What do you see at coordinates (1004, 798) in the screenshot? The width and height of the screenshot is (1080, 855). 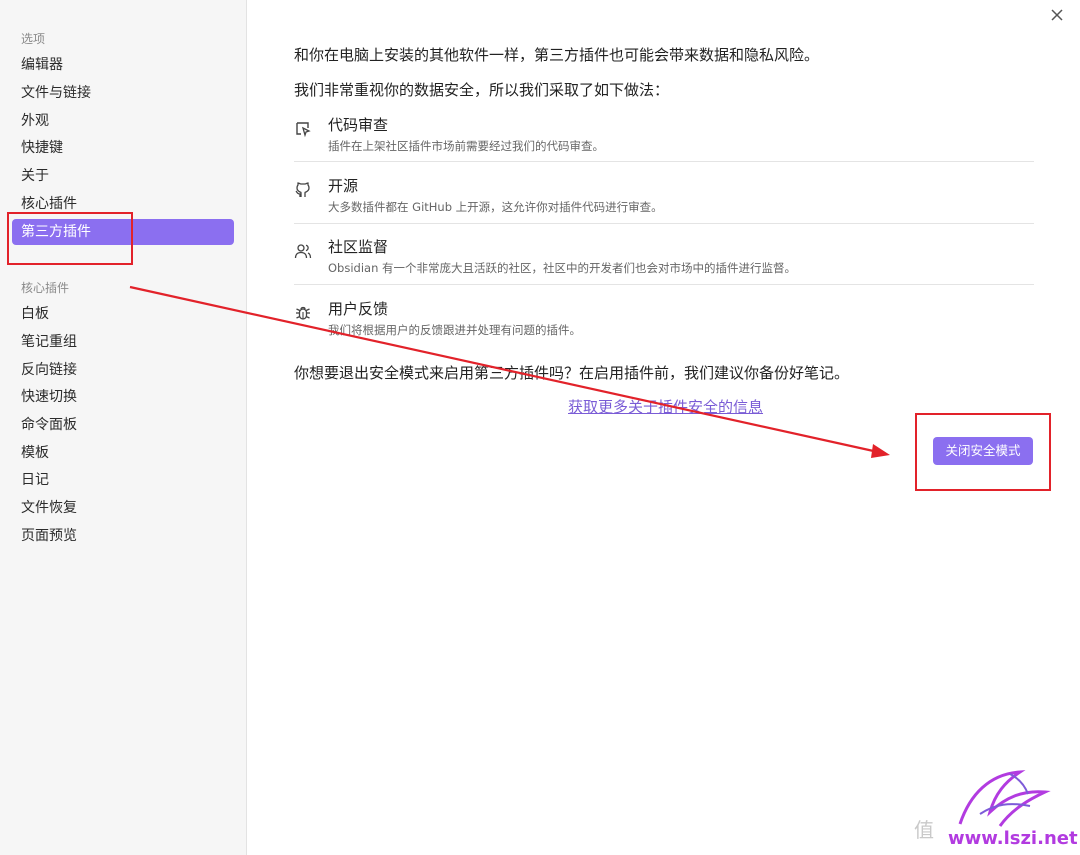 I see `watermark-logo` at bounding box center [1004, 798].